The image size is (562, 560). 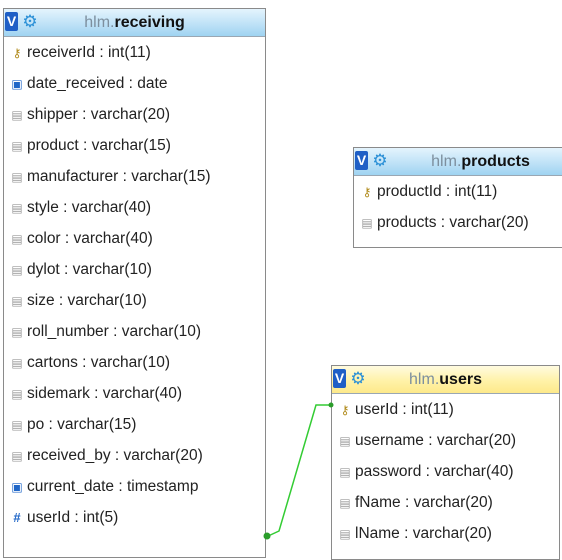 I want to click on relation-line-userId, so click(x=298, y=471).